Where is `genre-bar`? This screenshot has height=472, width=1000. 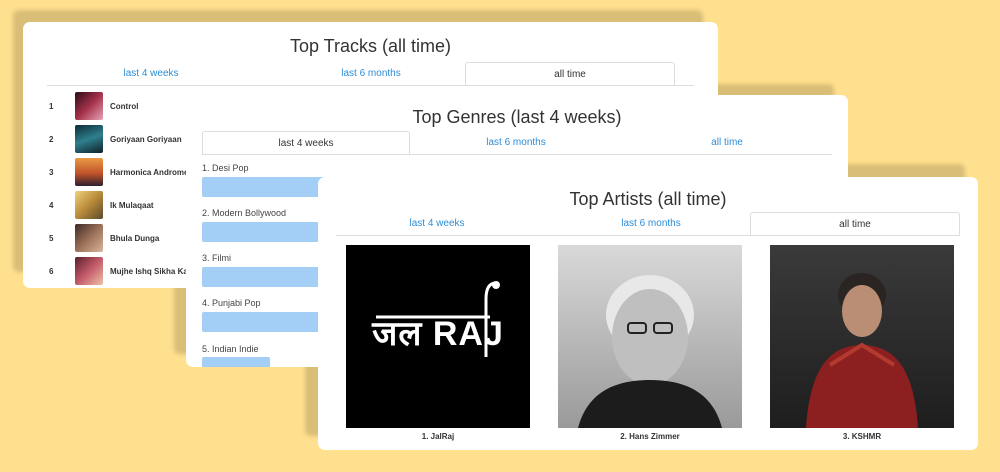 genre-bar is located at coordinates (236, 362).